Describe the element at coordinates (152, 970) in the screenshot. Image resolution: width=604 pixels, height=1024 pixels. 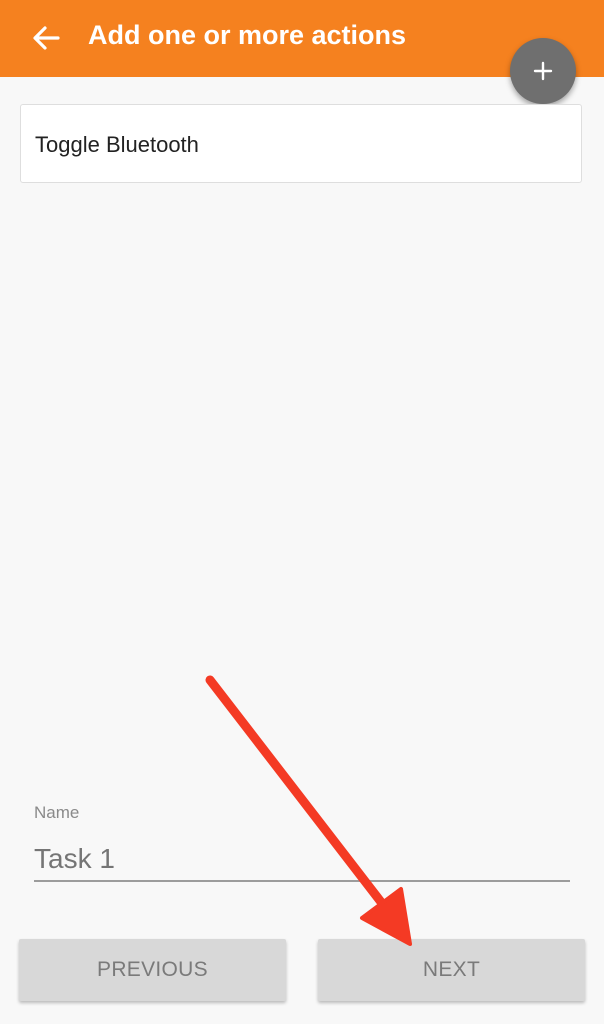
I see `previous-button: PREVIOUS` at that location.